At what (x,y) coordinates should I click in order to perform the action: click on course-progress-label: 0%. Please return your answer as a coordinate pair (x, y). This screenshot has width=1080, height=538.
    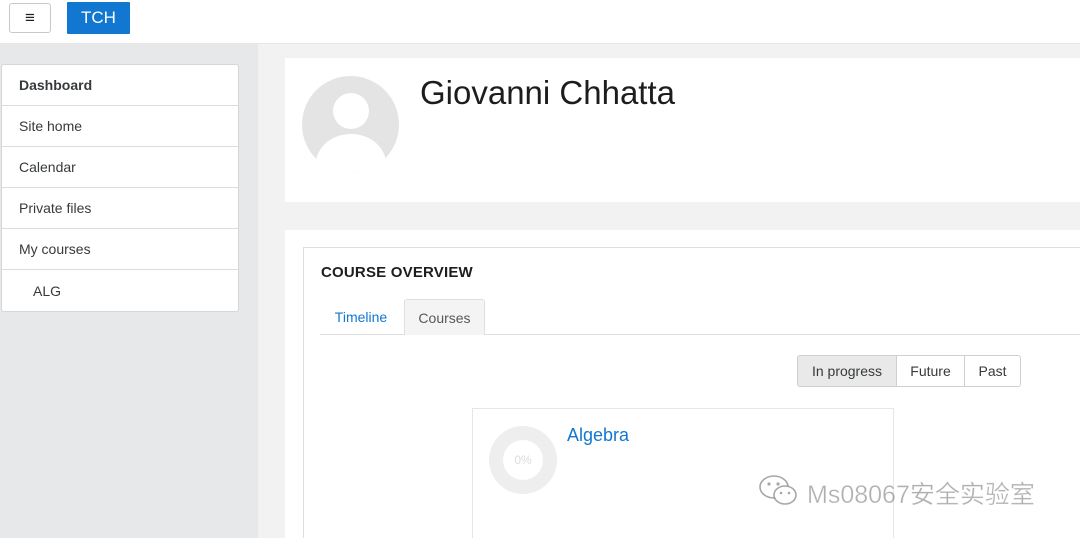
    Looking at the image, I should click on (523, 460).